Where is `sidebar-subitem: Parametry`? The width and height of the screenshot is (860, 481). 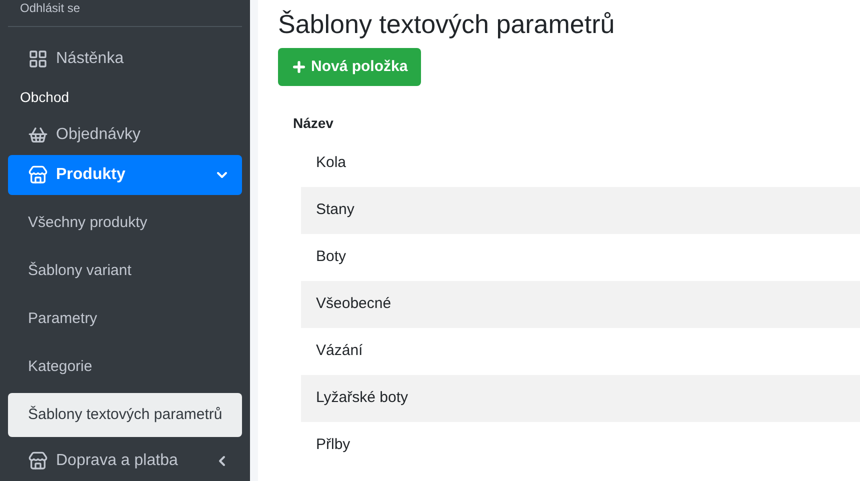 sidebar-subitem: Parametry is located at coordinates (125, 319).